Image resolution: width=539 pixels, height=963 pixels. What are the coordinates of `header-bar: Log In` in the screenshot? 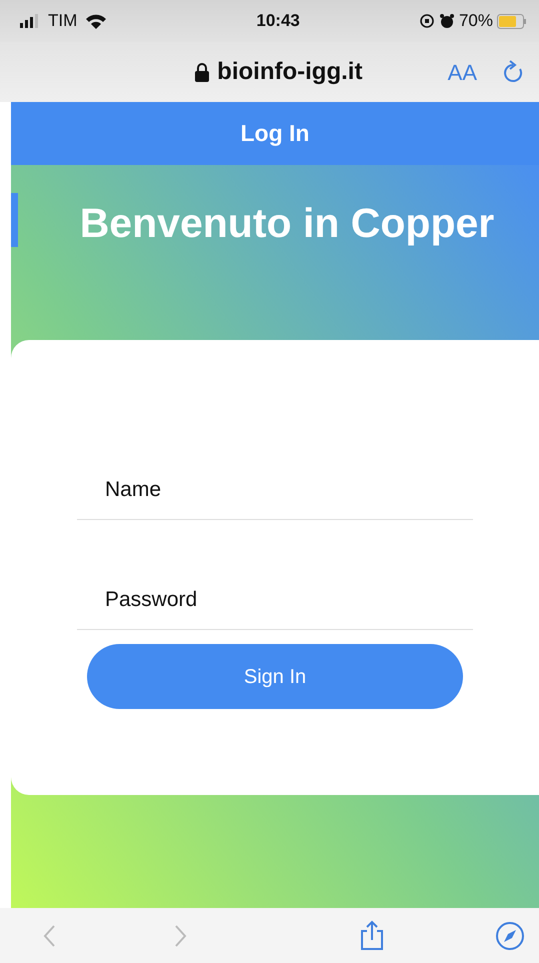 It's located at (275, 133).